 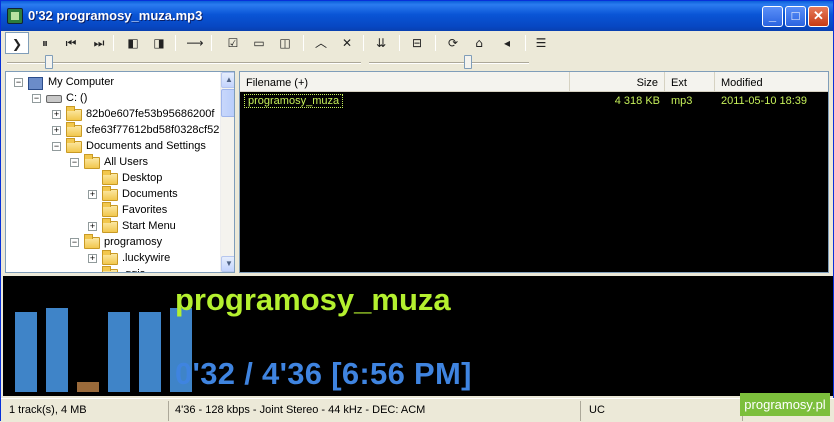 What do you see at coordinates (112, 178) in the screenshot?
I see `tree-item: Desktop` at bounding box center [112, 178].